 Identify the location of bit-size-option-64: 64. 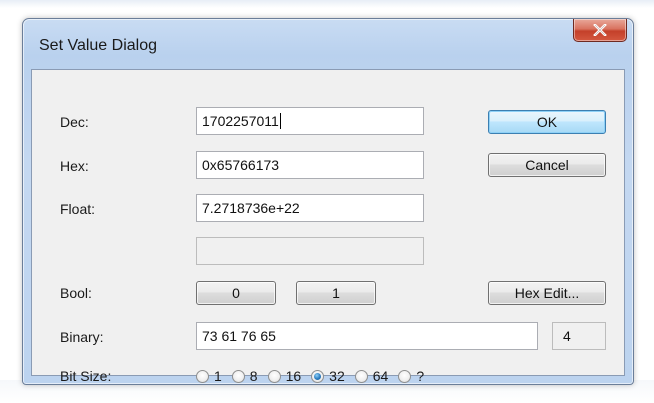
(371, 376).